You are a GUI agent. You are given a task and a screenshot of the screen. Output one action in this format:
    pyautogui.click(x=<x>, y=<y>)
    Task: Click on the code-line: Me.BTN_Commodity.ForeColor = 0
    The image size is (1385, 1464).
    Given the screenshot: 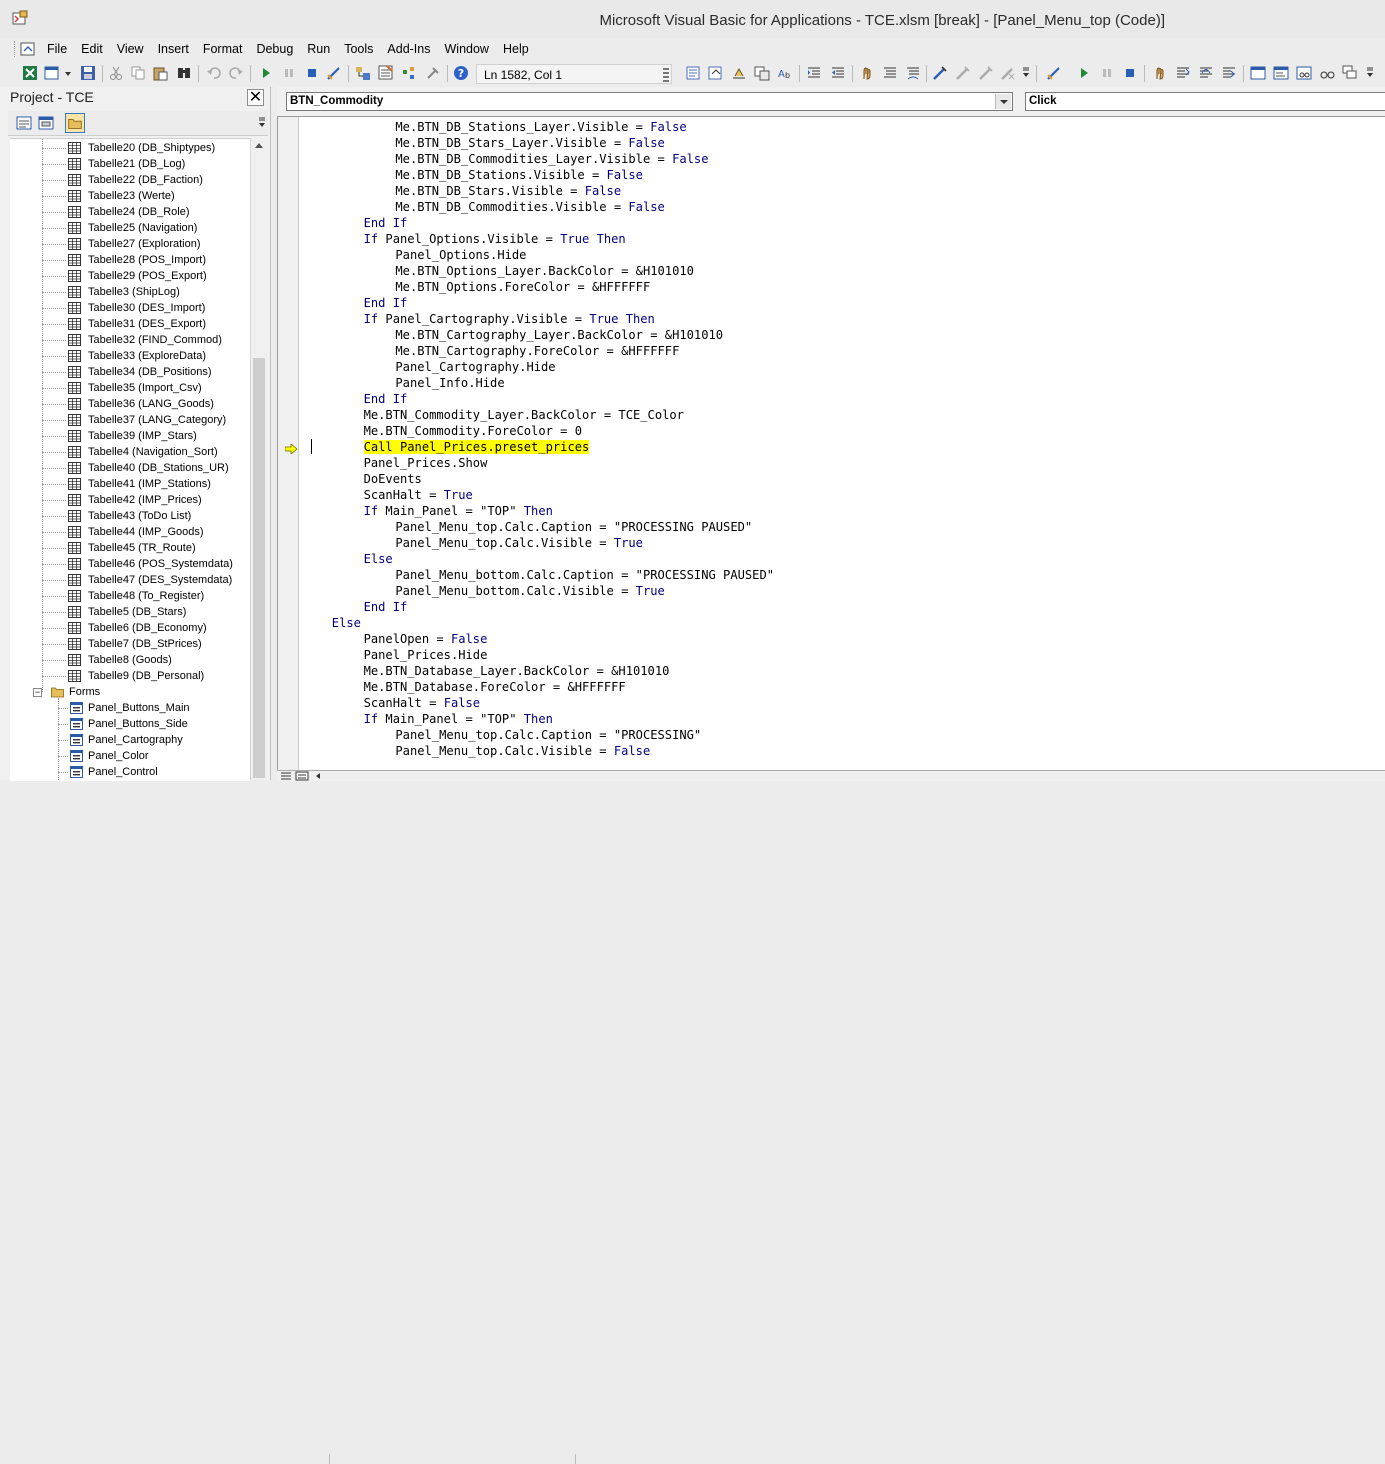 What is the action you would take?
    pyautogui.click(x=473, y=431)
    